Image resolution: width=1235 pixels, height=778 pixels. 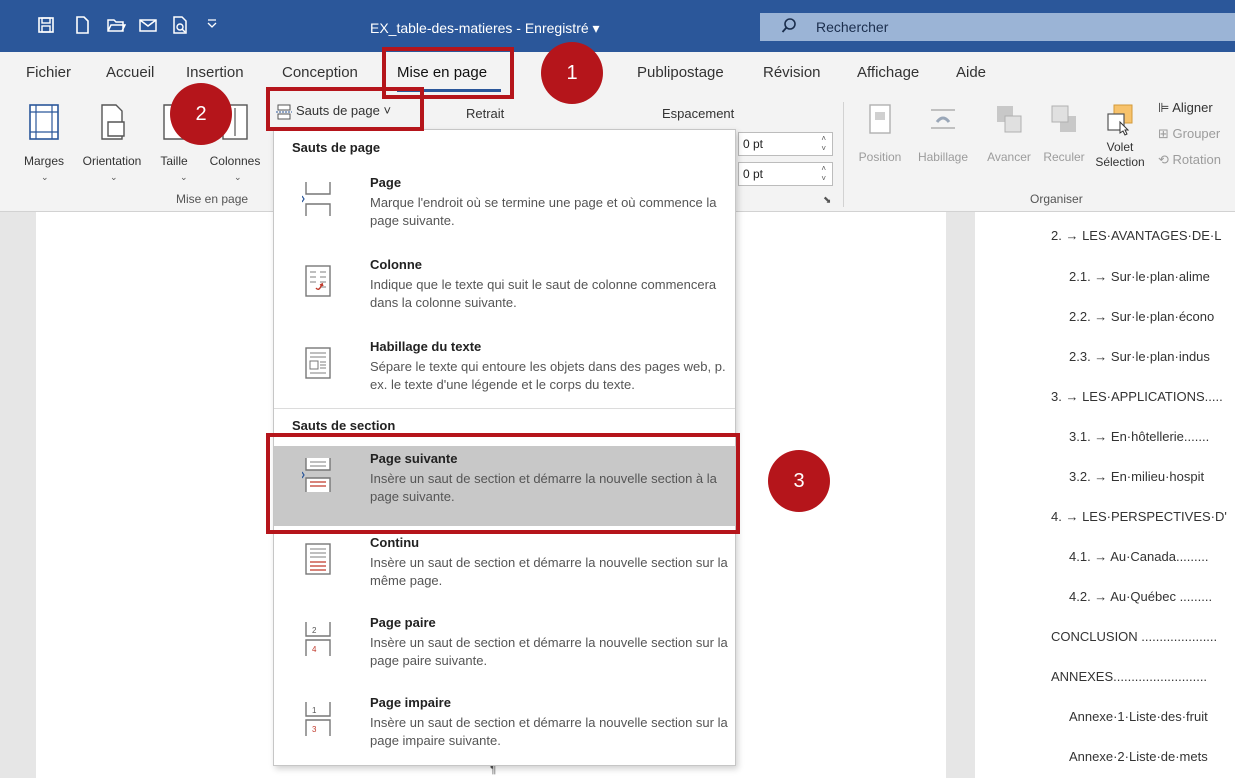 What do you see at coordinates (410, 702) in the screenshot?
I see `menu-item-title: Page impaire` at bounding box center [410, 702].